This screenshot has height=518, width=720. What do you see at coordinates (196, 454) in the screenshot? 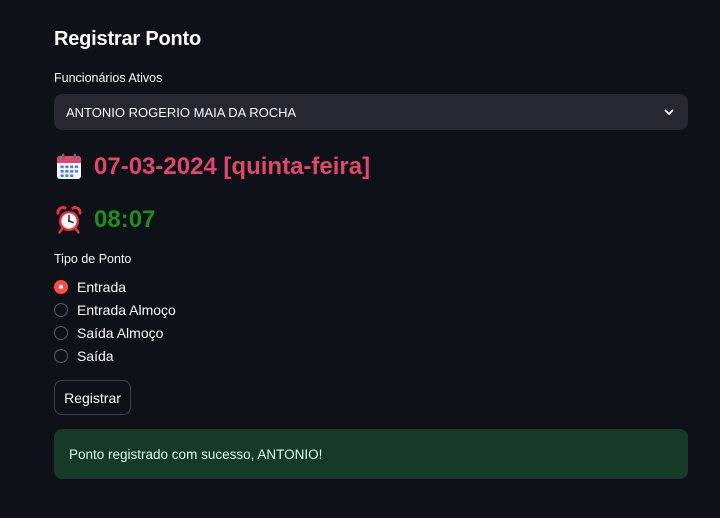
I see `success-message: Ponto registrado com sucesso, ANTONIO!` at bounding box center [196, 454].